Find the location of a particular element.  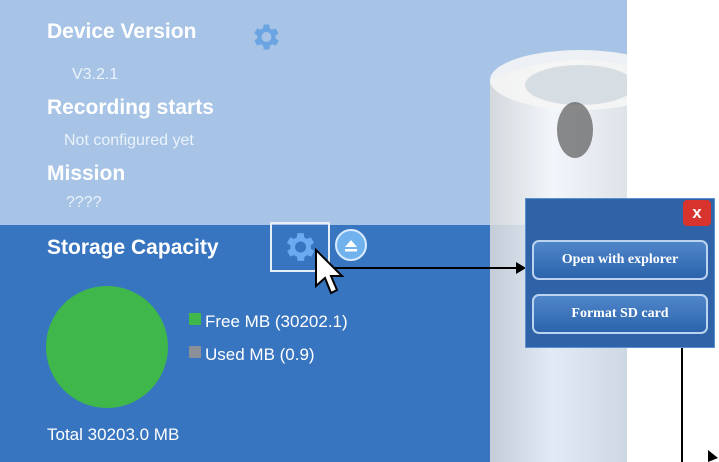

mission-heading: Mission is located at coordinates (86, 173).